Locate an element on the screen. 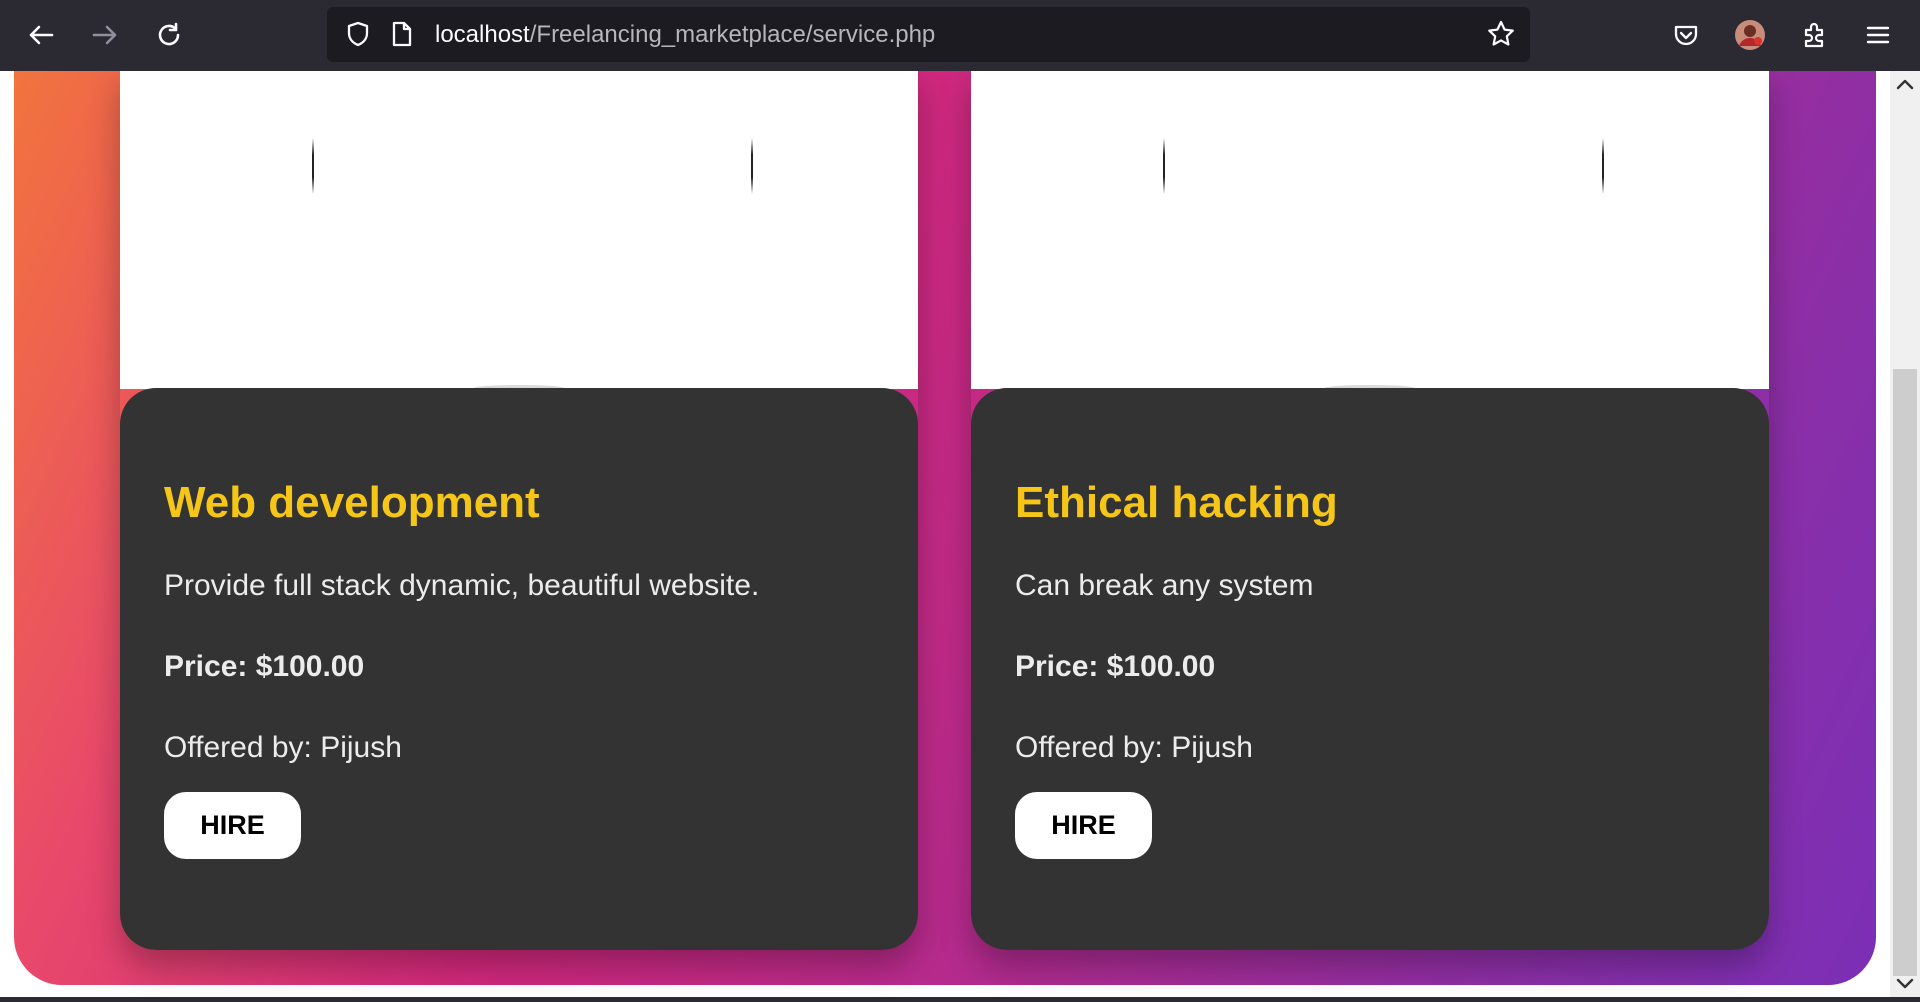  page-icon is located at coordinates (402, 34).